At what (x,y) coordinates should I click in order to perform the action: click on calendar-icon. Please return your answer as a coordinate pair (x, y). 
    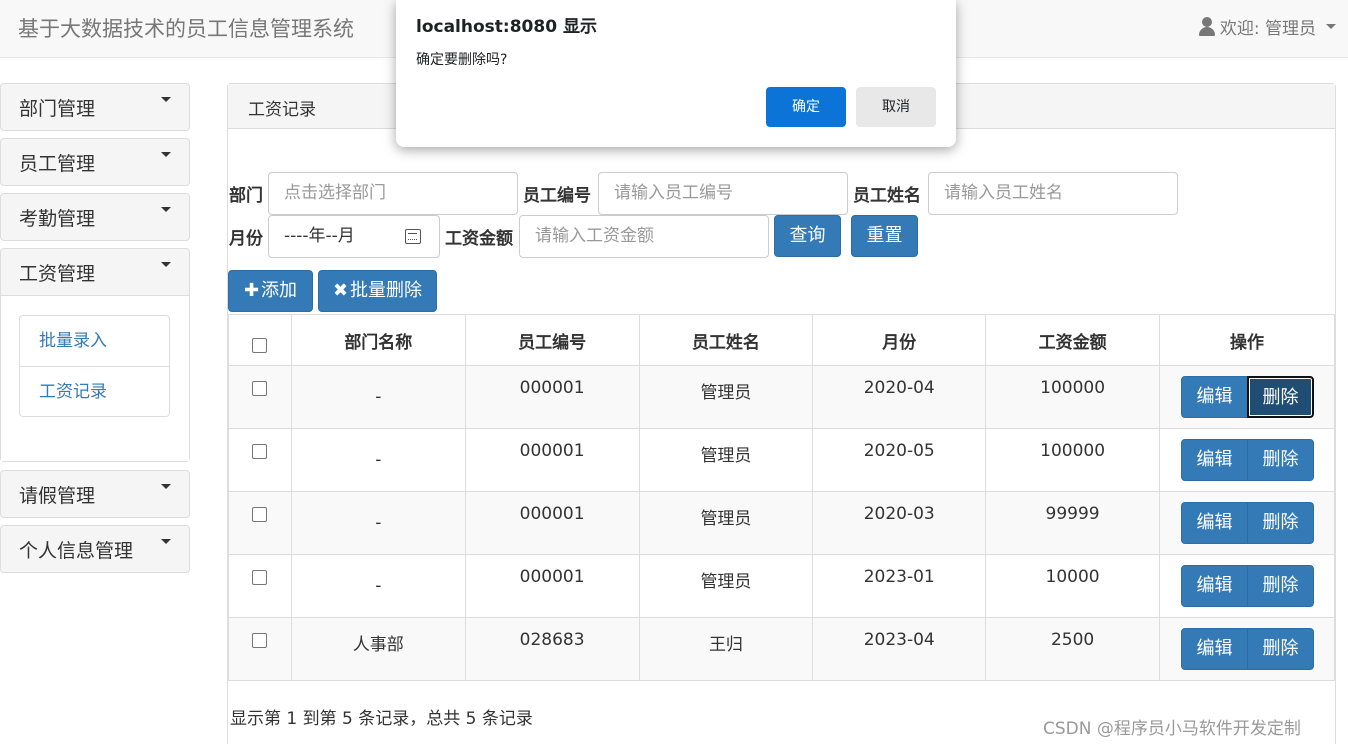
    Looking at the image, I should click on (413, 236).